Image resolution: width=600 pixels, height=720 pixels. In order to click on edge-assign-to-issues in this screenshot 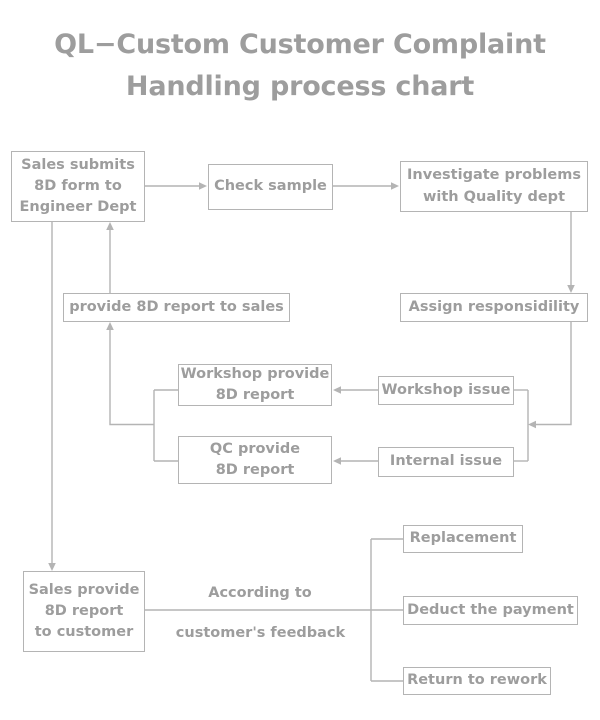, I will do `click(543, 392)`.